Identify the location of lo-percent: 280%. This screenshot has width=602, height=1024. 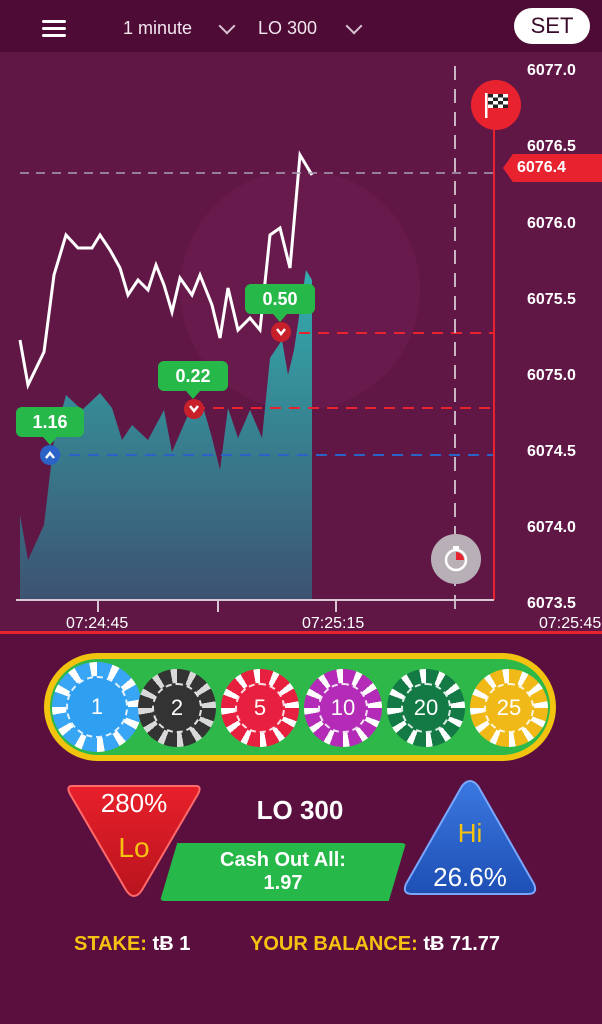
(134, 803).